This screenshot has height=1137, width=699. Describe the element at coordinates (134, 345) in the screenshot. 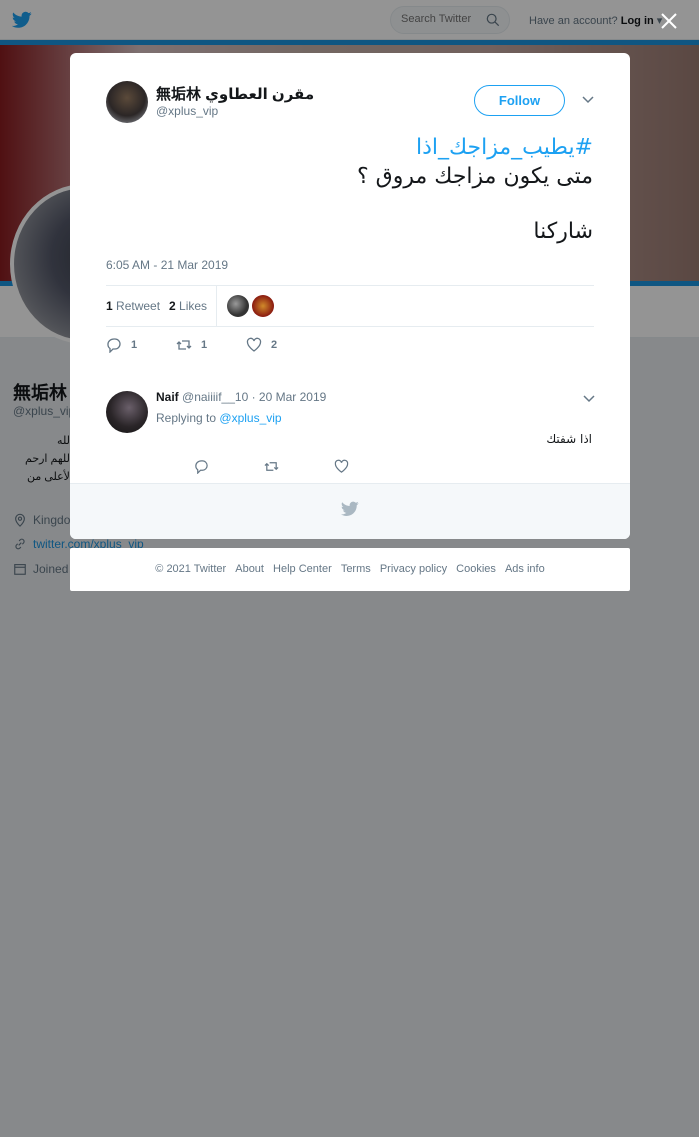

I see `reply-count: 1` at that location.